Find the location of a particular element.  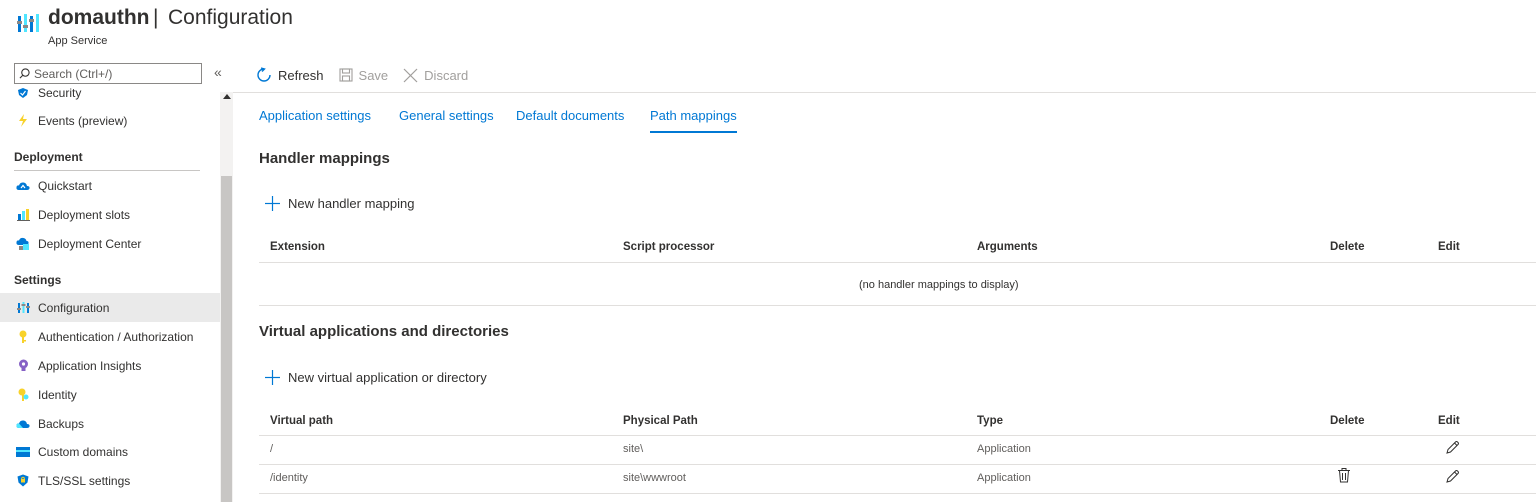

sidebar-item-authentication: Authentication / Authorization is located at coordinates (110, 336).